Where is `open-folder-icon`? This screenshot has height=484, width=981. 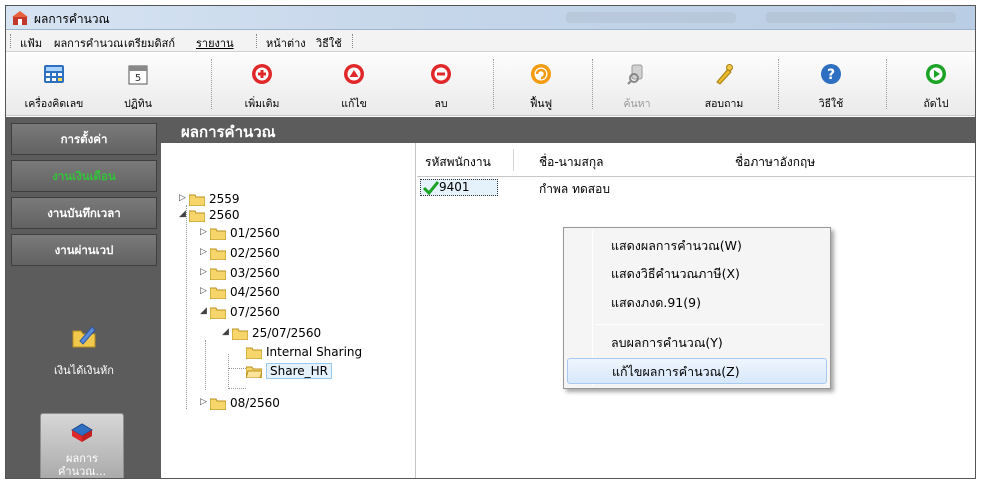
open-folder-icon is located at coordinates (254, 372).